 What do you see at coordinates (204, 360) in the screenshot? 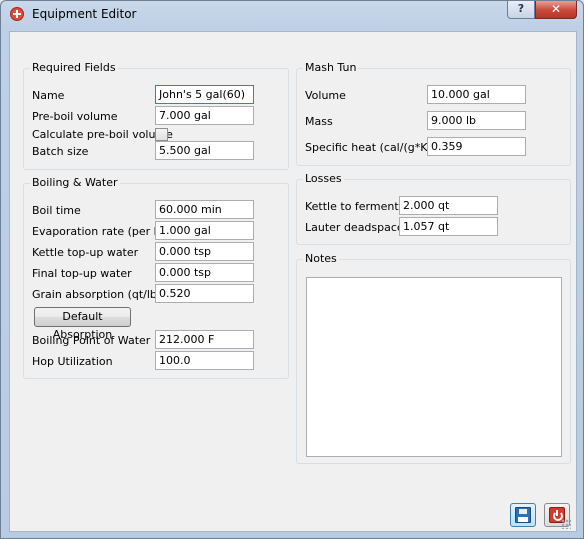
I see `hop-utilization-field: 100.0` at bounding box center [204, 360].